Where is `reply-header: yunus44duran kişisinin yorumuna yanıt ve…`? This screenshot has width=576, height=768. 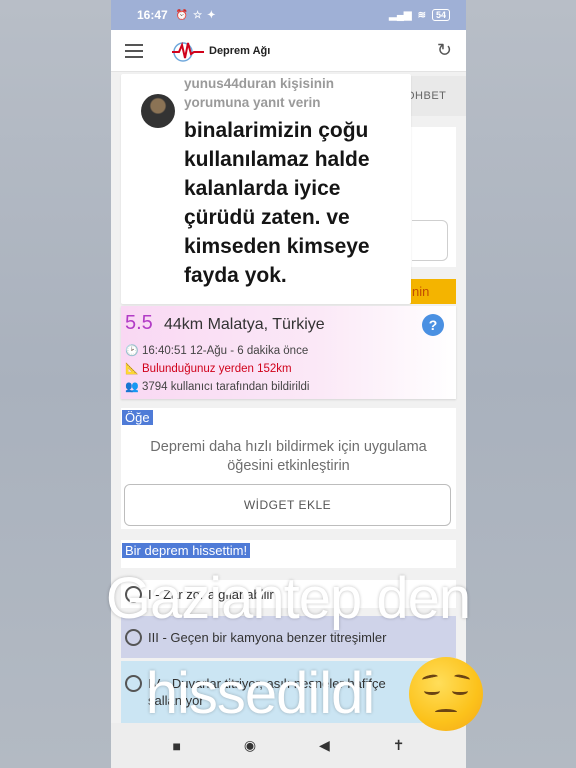 reply-header: yunus44duran kişisinin yorumuna yanıt ve… is located at coordinates (259, 93).